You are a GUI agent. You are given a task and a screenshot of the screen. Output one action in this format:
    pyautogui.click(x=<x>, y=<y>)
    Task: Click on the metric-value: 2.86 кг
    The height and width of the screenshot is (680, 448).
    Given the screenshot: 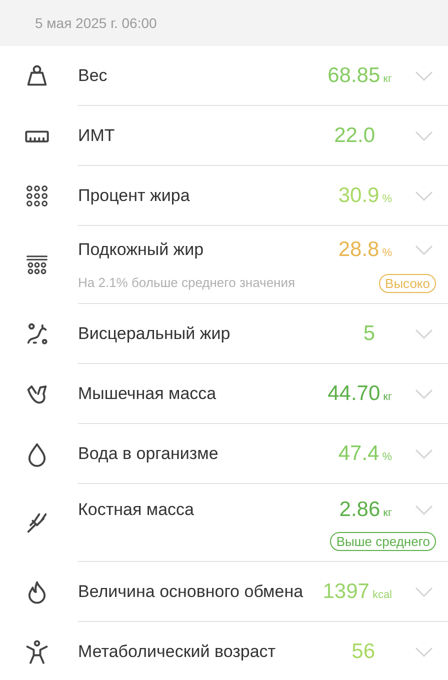 What is the action you would take?
    pyautogui.click(x=365, y=510)
    